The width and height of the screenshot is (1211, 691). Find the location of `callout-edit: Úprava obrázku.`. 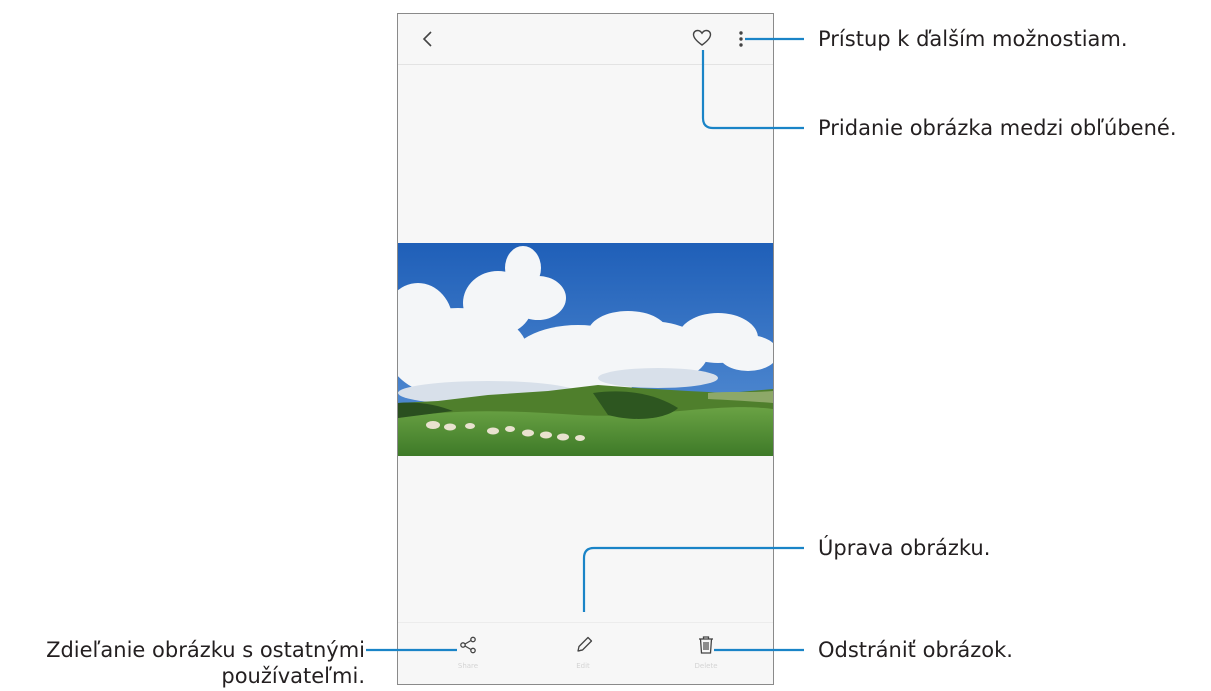

callout-edit: Úprava obrázku. is located at coordinates (904, 548).